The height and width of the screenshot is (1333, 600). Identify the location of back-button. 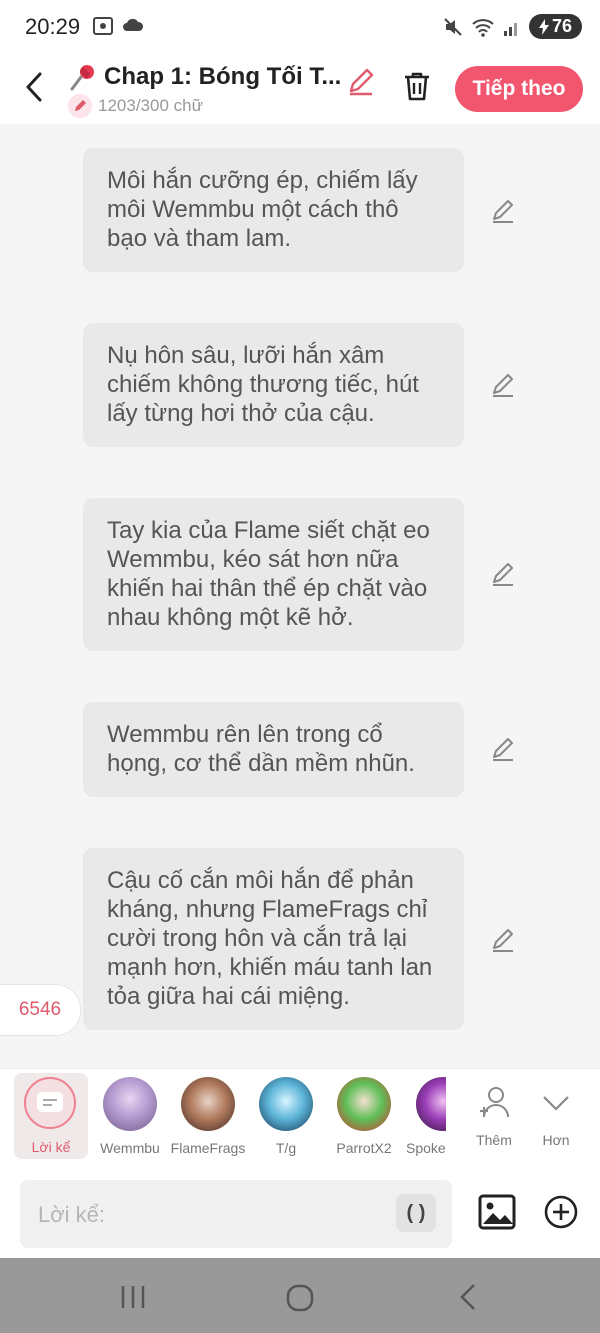
(34, 89).